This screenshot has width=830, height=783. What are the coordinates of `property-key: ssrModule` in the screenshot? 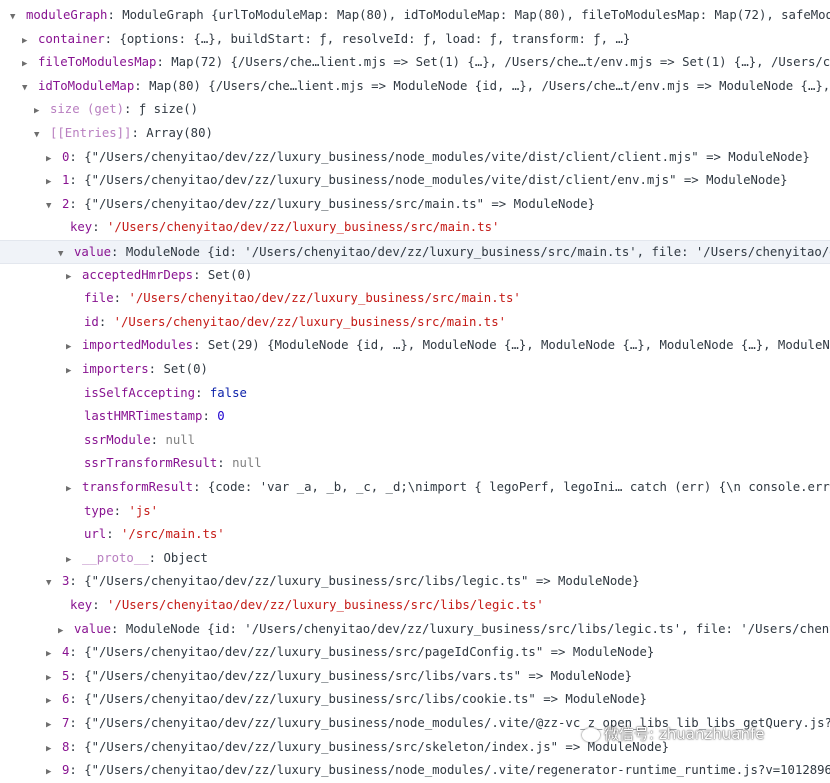 It's located at (117, 439).